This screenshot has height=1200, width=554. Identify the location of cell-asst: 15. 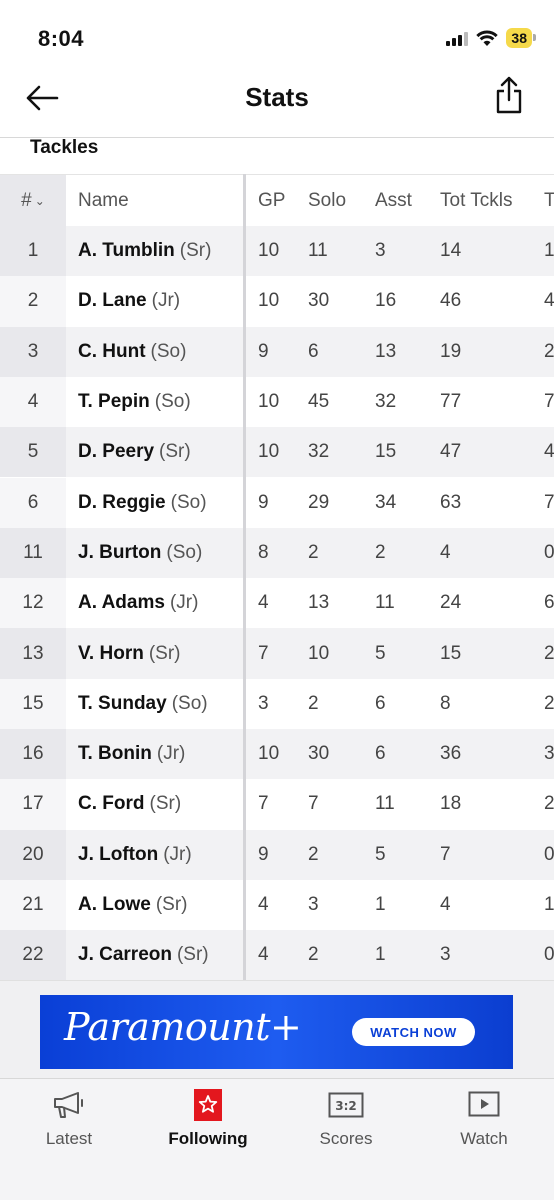
(386, 452).